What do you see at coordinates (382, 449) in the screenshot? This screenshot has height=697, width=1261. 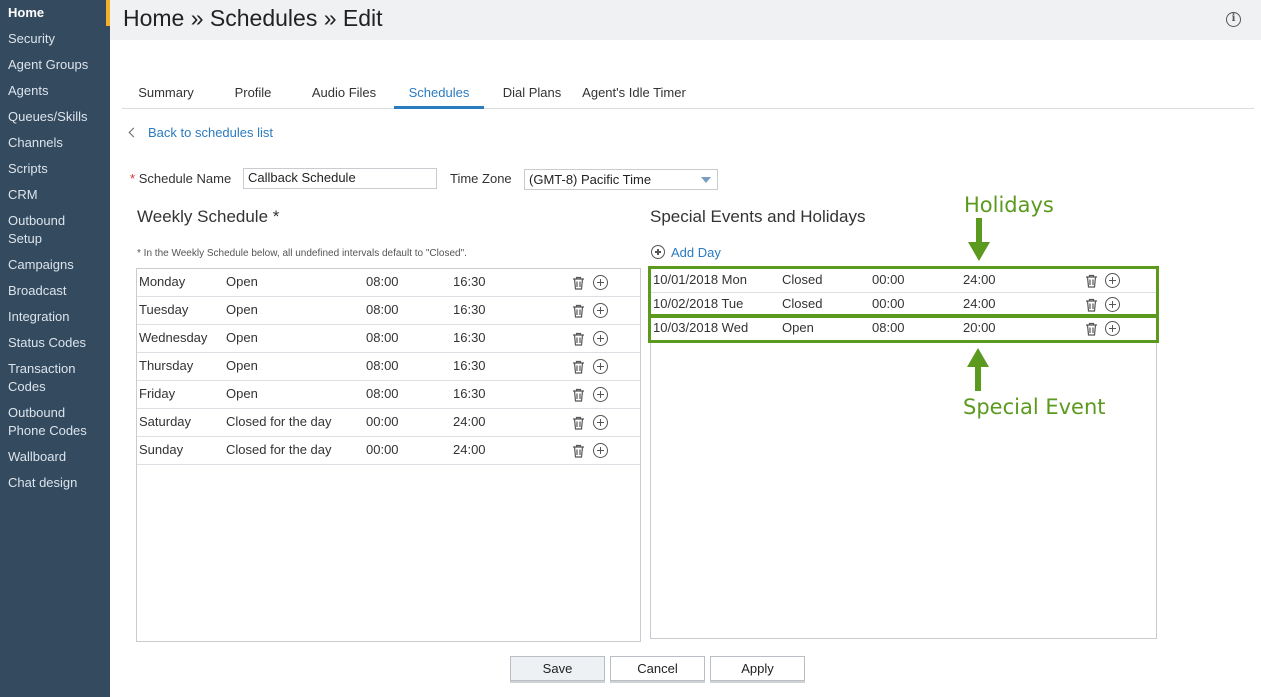 I see `start-time-cell: 00:00` at bounding box center [382, 449].